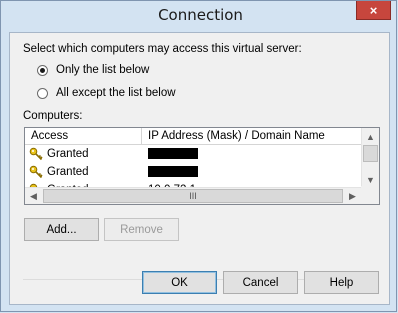 The height and width of the screenshot is (313, 398). I want to click on radio-label: Only the list below, so click(103, 70).